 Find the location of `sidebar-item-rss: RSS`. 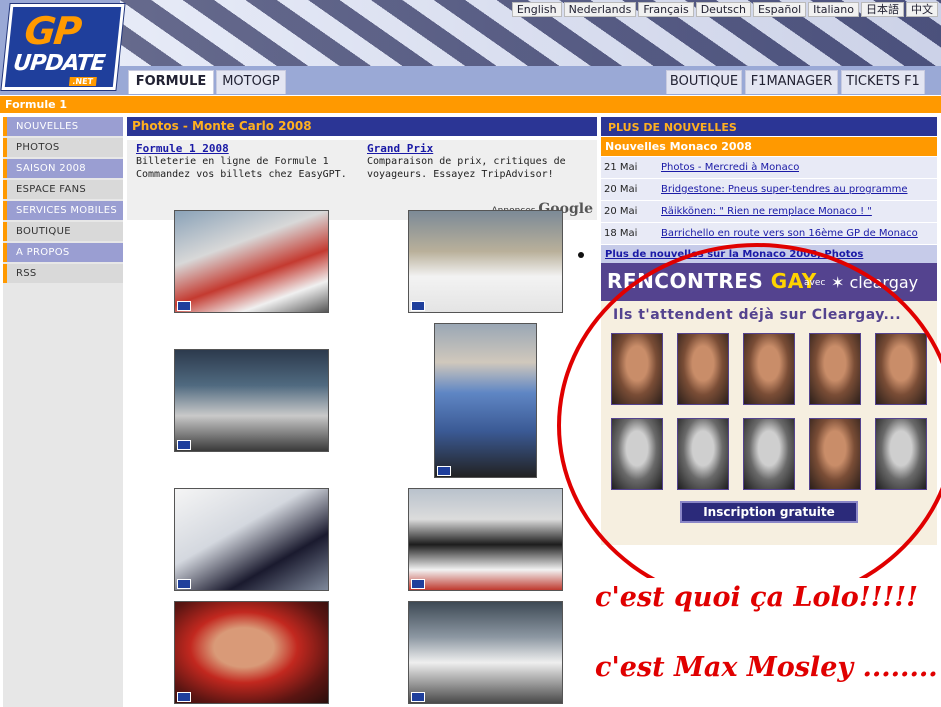

sidebar-item-rss: RSS is located at coordinates (63, 273).